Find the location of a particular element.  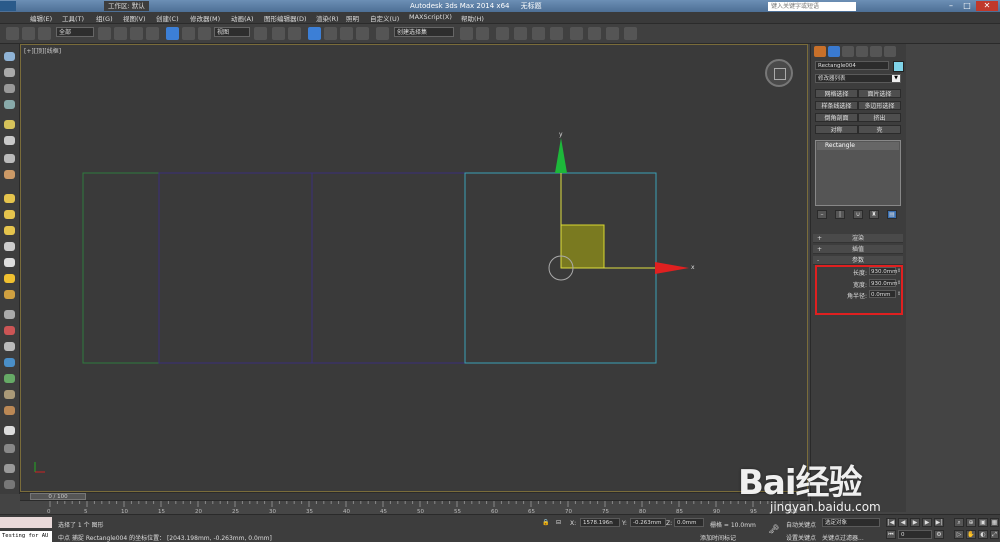

menu-tools: 工具(T) is located at coordinates (73, 18).